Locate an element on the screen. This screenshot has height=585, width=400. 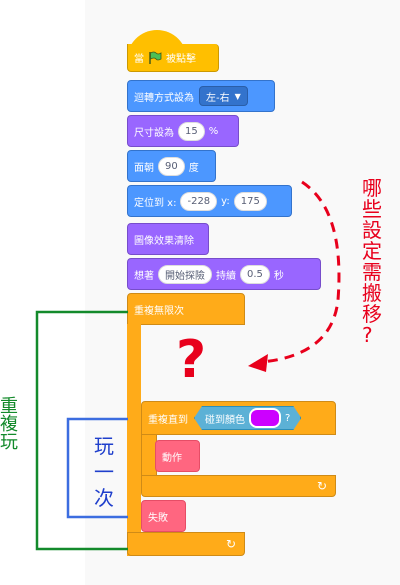
which-settings-char: 定 is located at coordinates (372, 251).